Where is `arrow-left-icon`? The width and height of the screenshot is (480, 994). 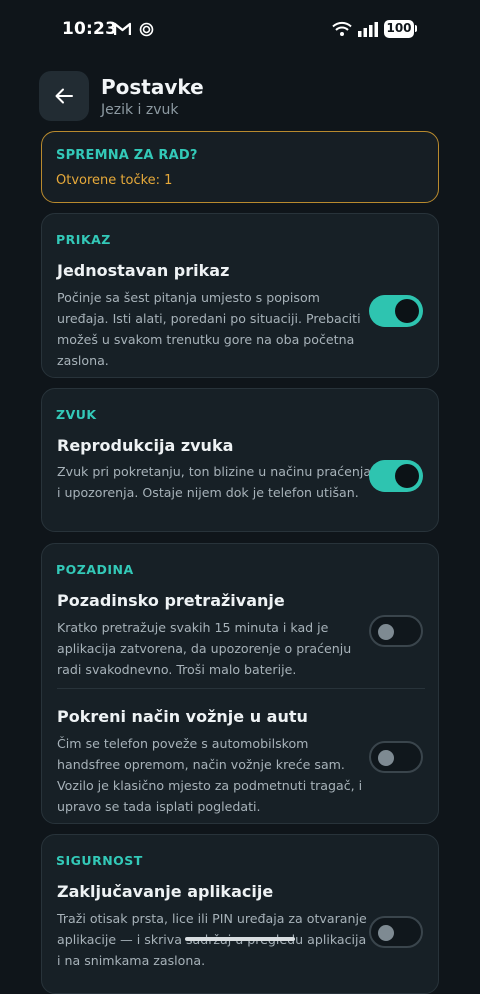 arrow-left-icon is located at coordinates (64, 96).